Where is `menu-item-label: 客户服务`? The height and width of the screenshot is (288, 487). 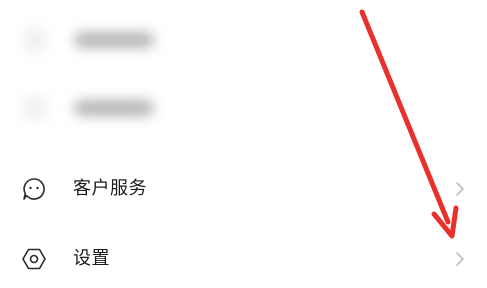 menu-item-label: 客户服务 is located at coordinates (110, 188).